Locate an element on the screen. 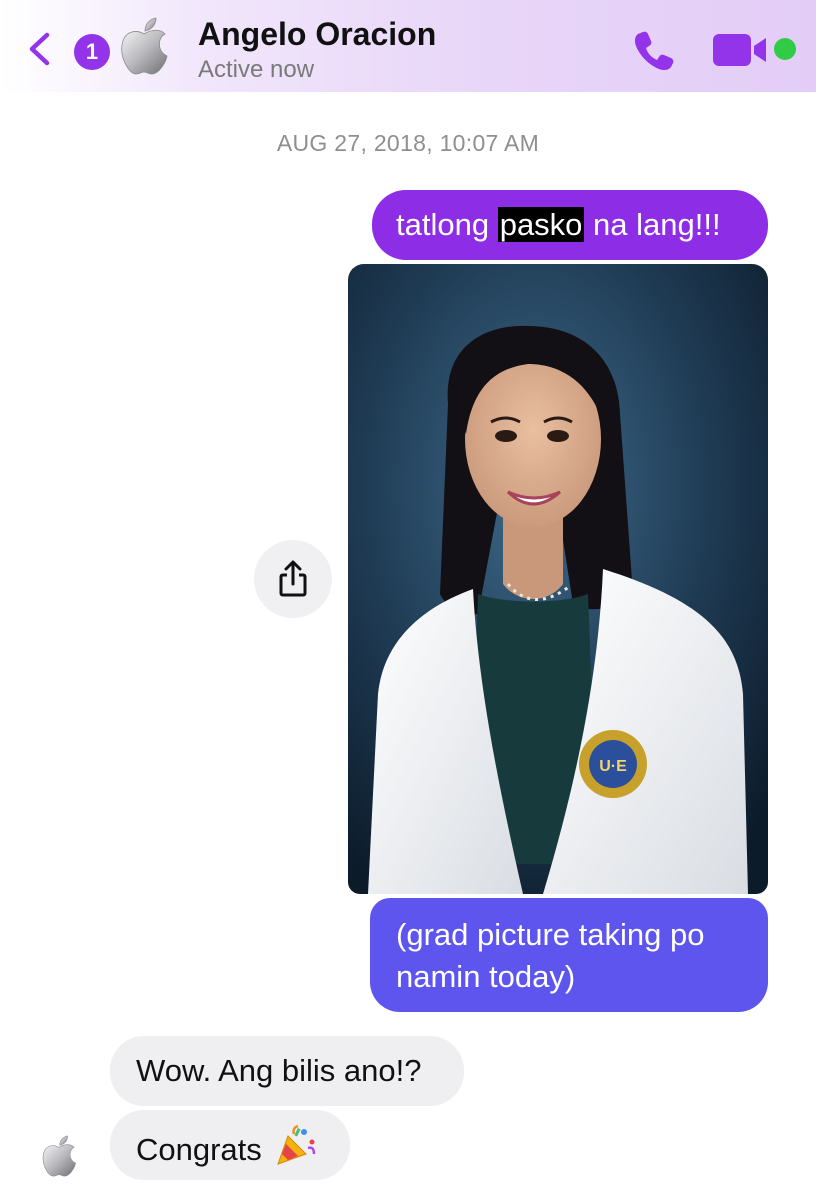 The height and width of the screenshot is (1200, 816). message-text: na lang!!! is located at coordinates (652, 224).